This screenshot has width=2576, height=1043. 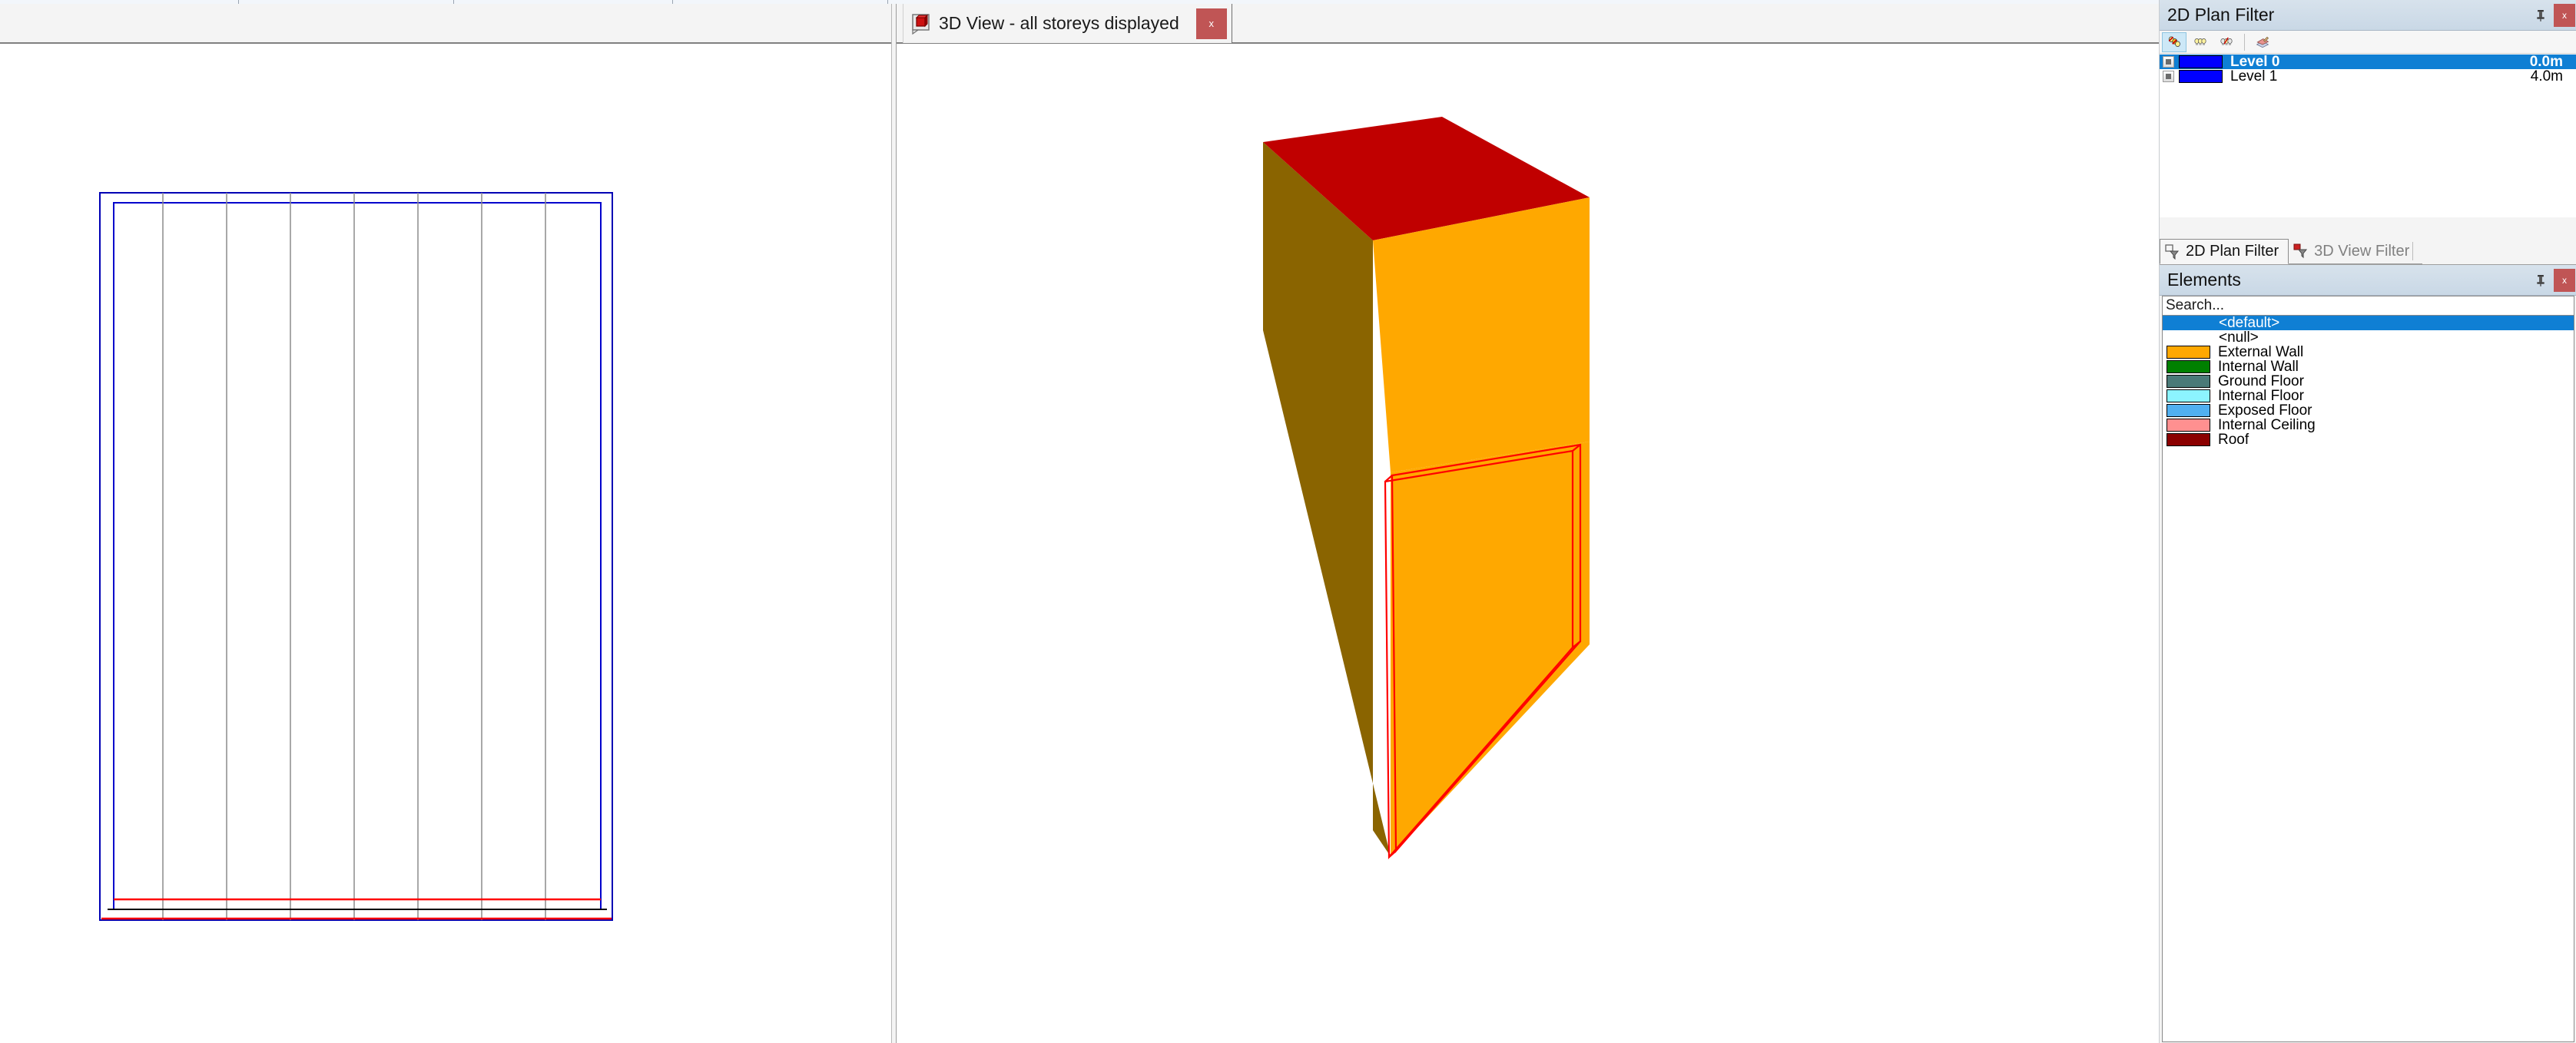 I want to click on plan-inner-boundary, so click(x=357, y=556).